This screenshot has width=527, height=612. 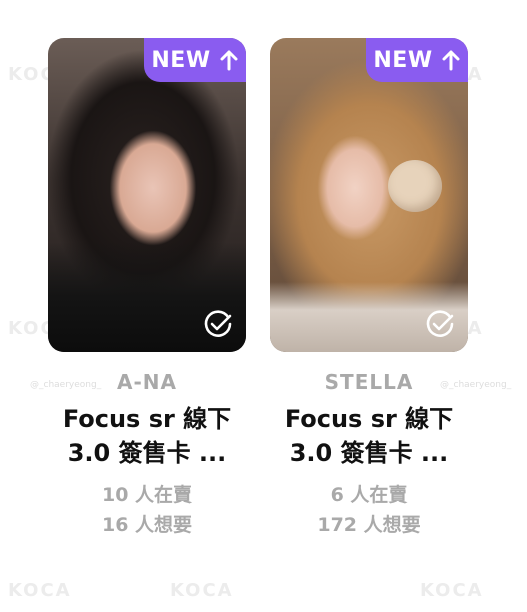 I want to click on sellers-count: 10 人在賣, so click(x=147, y=495).